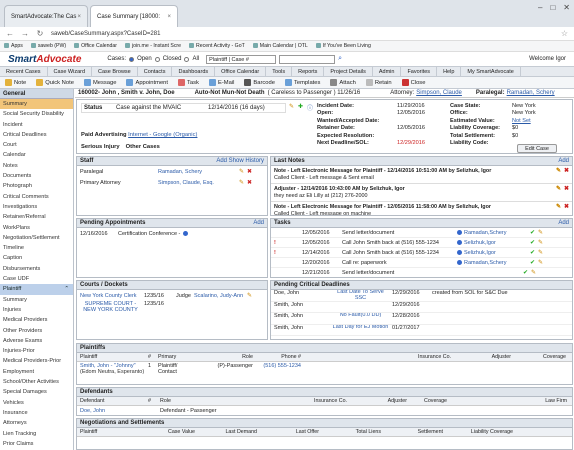 The width and height of the screenshot is (574, 450). What do you see at coordinates (36, 341) in the screenshot?
I see `sidebar-subitem: Adverse Exams` at bounding box center [36, 341].